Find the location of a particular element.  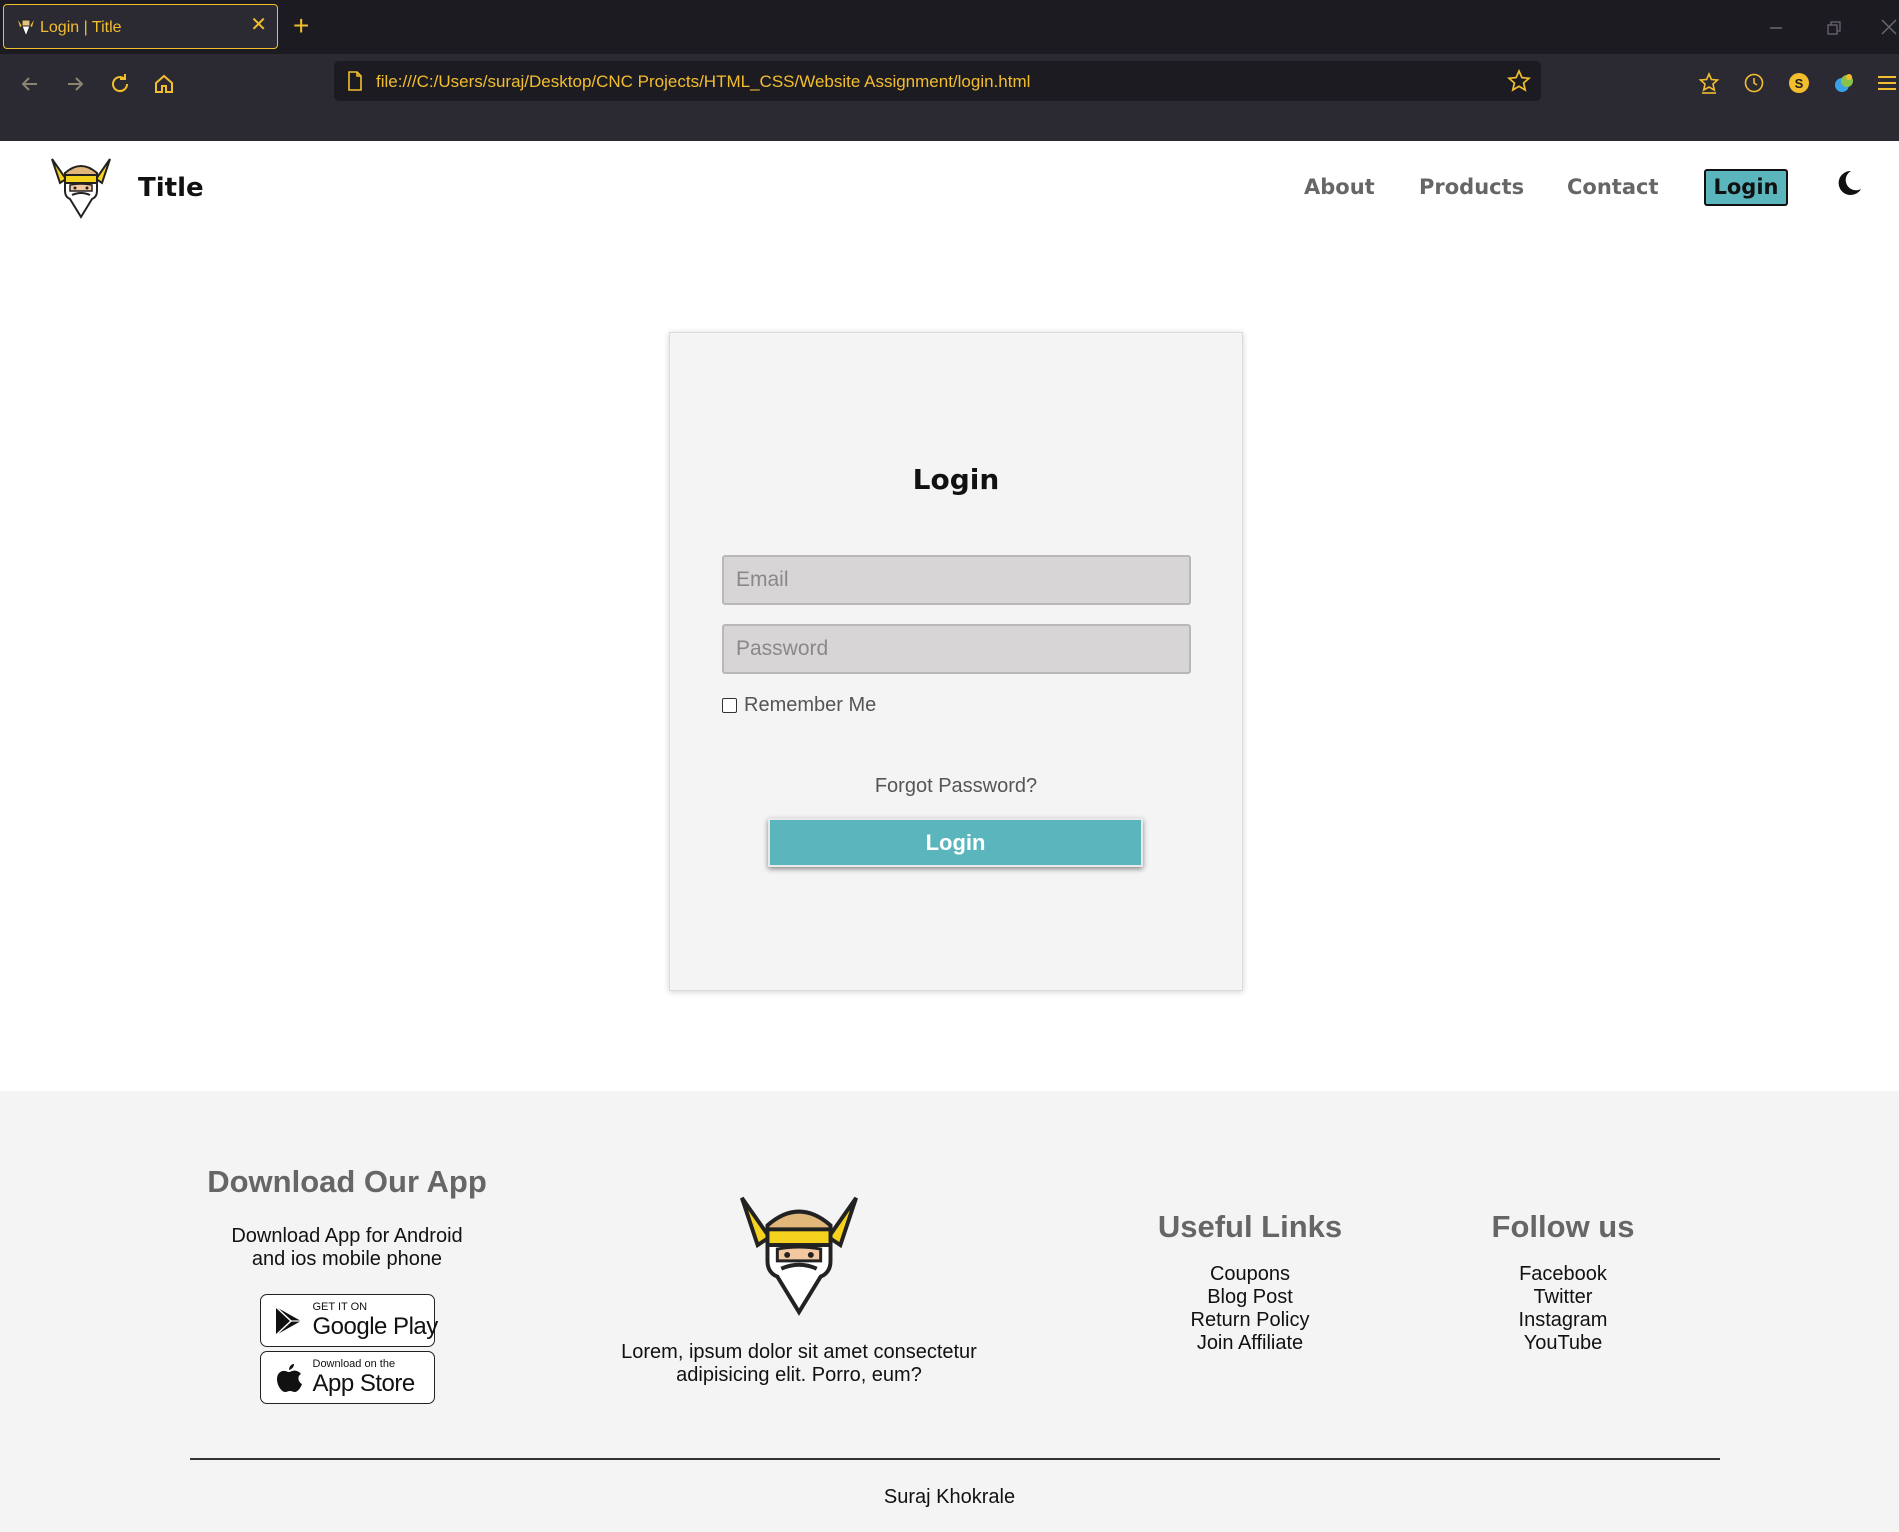

reload-button is located at coordinates (120, 84).